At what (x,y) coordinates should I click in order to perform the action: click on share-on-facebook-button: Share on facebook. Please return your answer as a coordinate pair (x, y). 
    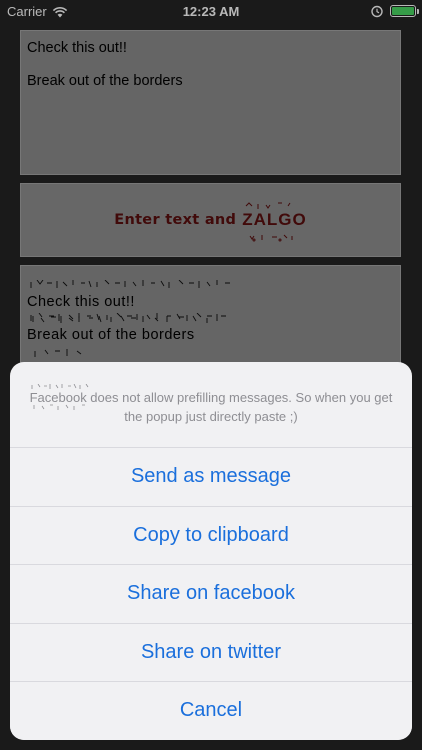
    Looking at the image, I should click on (211, 593).